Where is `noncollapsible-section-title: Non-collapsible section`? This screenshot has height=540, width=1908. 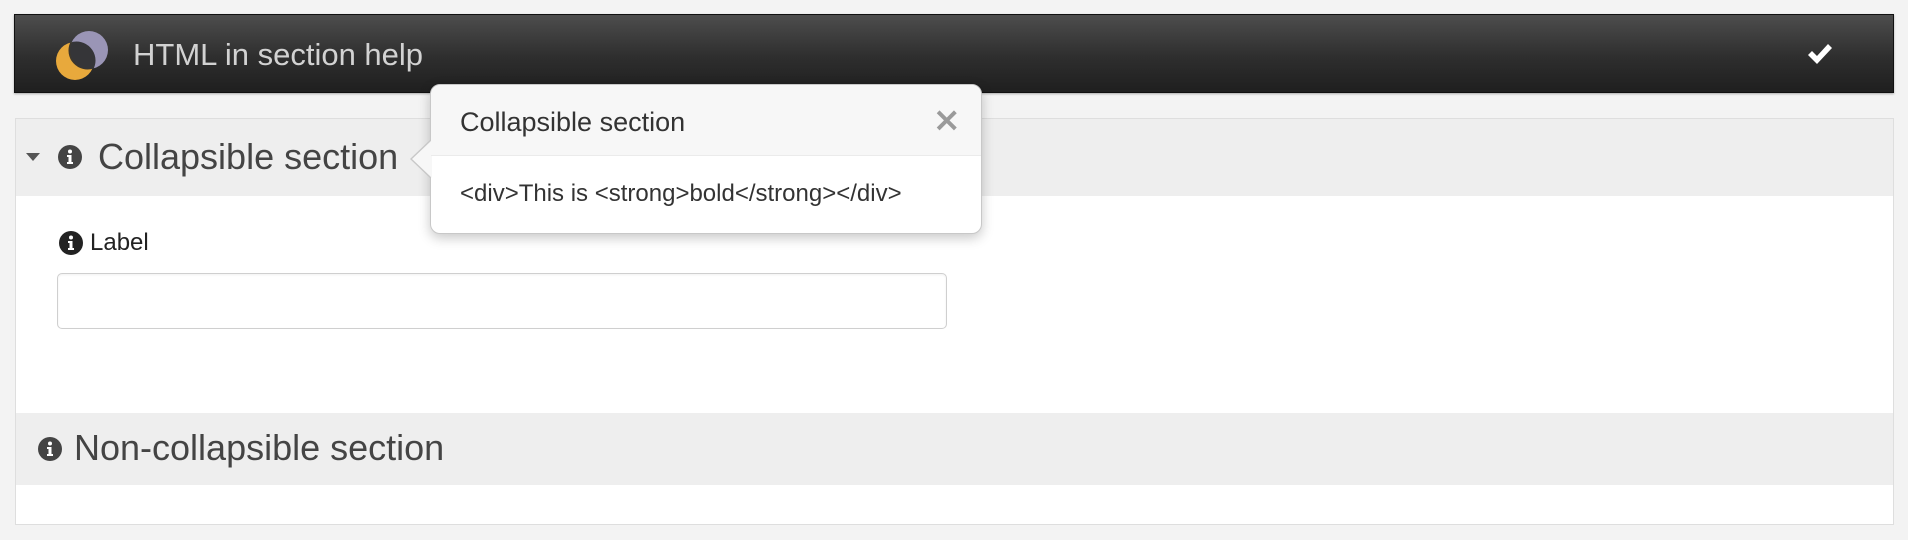
noncollapsible-section-title: Non-collapsible section is located at coordinates (259, 447).